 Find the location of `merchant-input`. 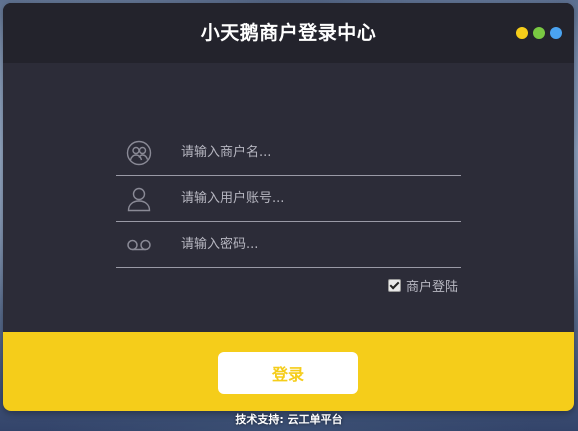

merchant-input is located at coordinates (316, 152).